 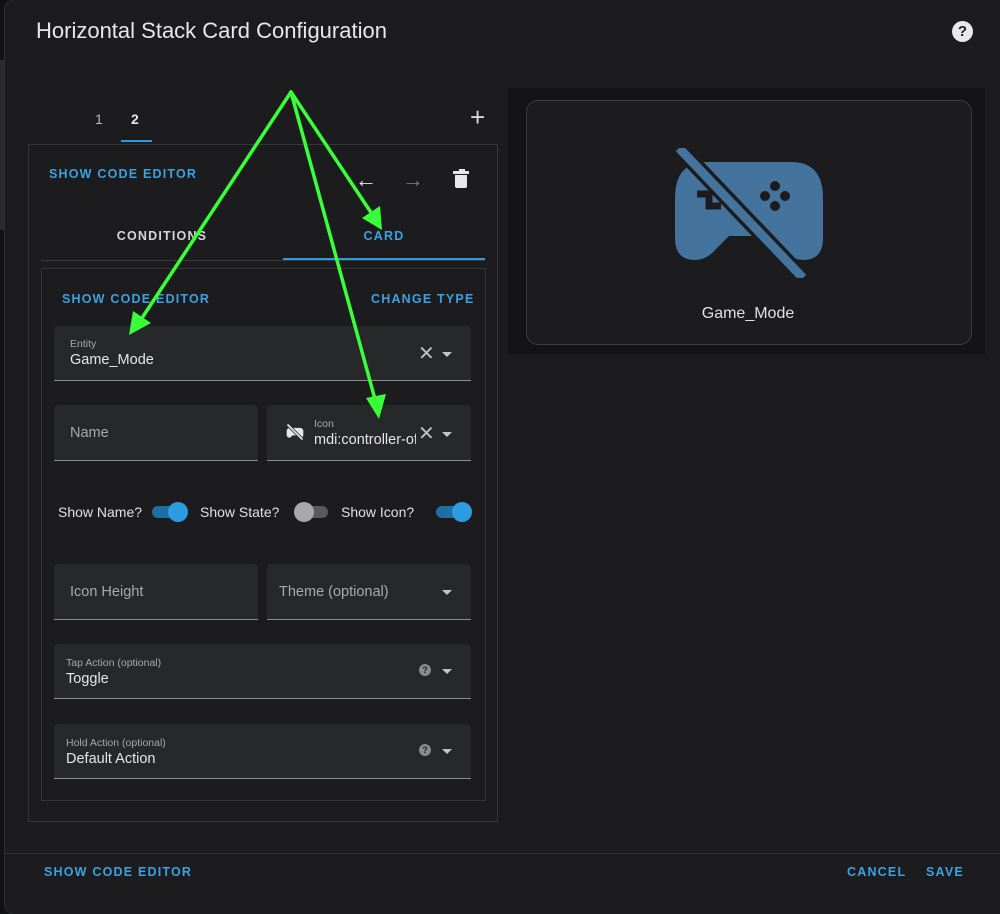 What do you see at coordinates (413, 180) in the screenshot?
I see `arrow-right-icon: →` at bounding box center [413, 180].